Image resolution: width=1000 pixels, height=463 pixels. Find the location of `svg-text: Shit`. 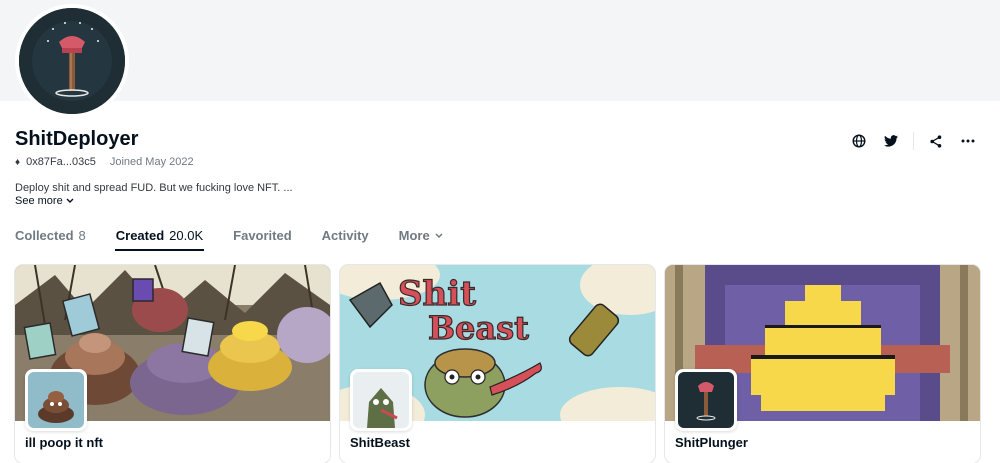

svg-text: Shit is located at coordinates (437, 294).